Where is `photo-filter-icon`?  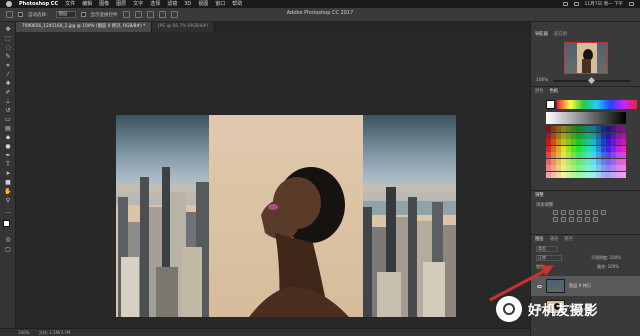
photo-filter-icon is located at coordinates (563, 219).